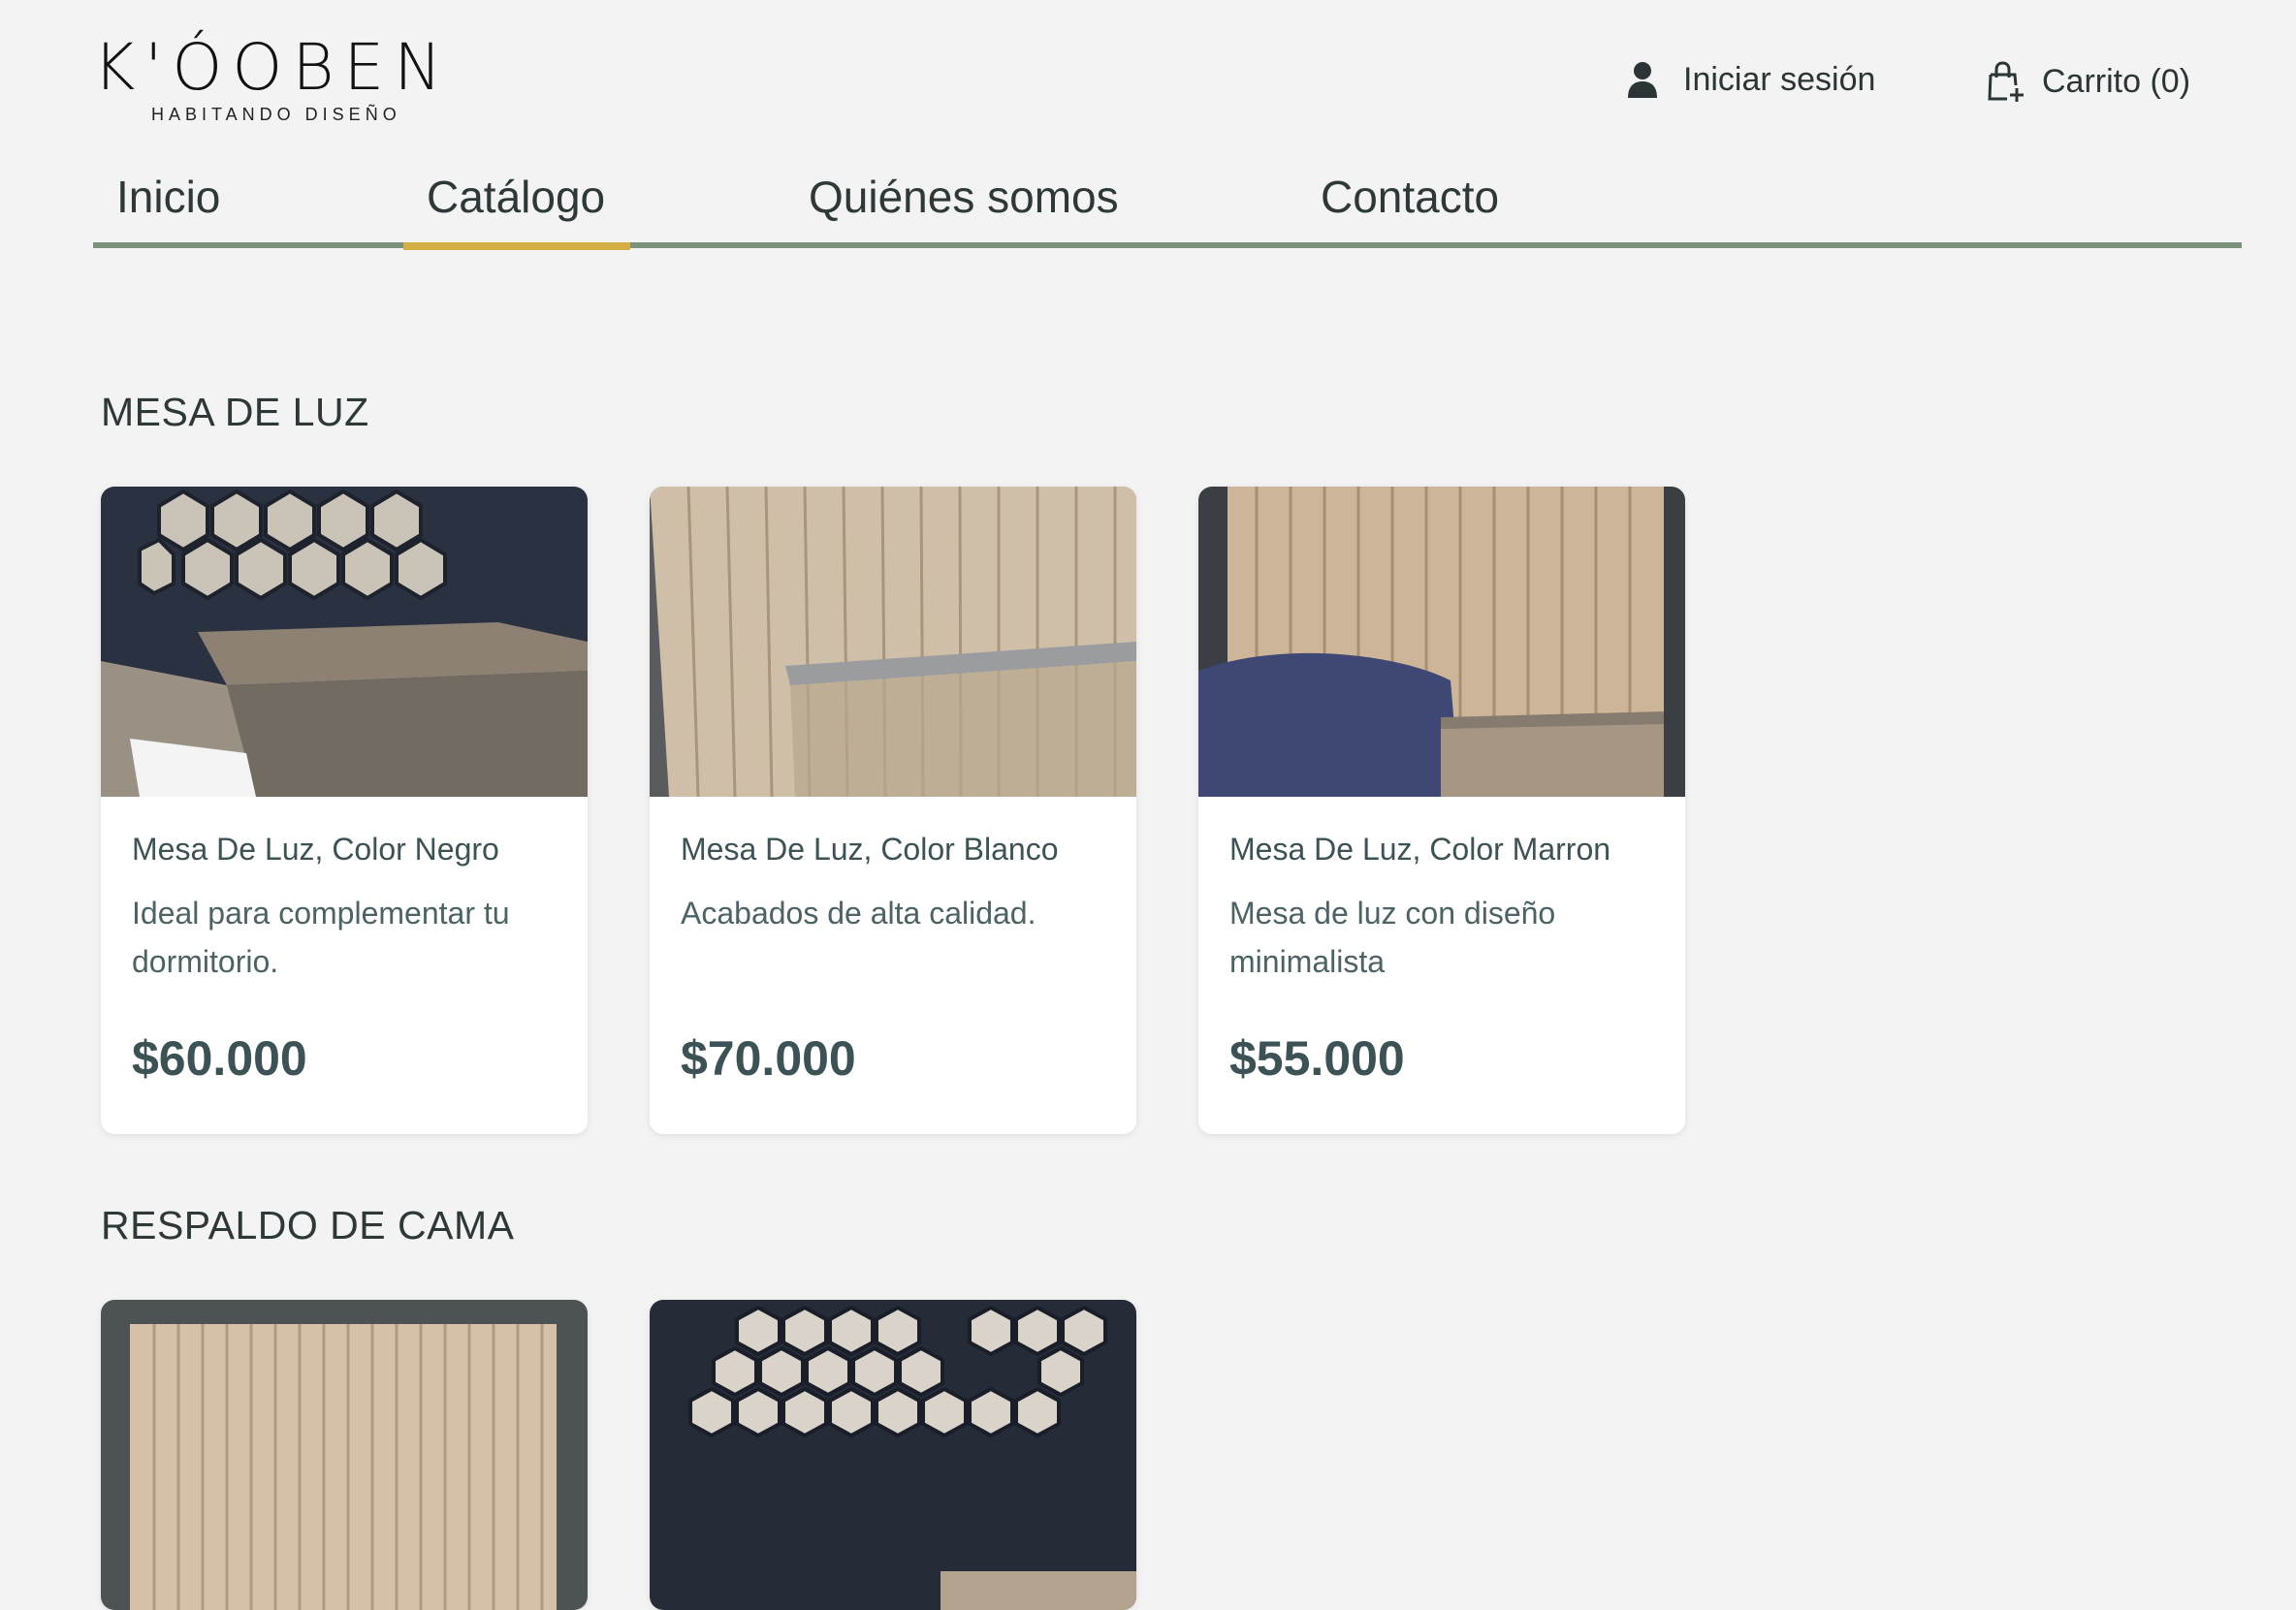 Image resolution: width=2296 pixels, height=1610 pixels. I want to click on product-description: Ideal para complementar tu dormitorio., so click(321, 938).